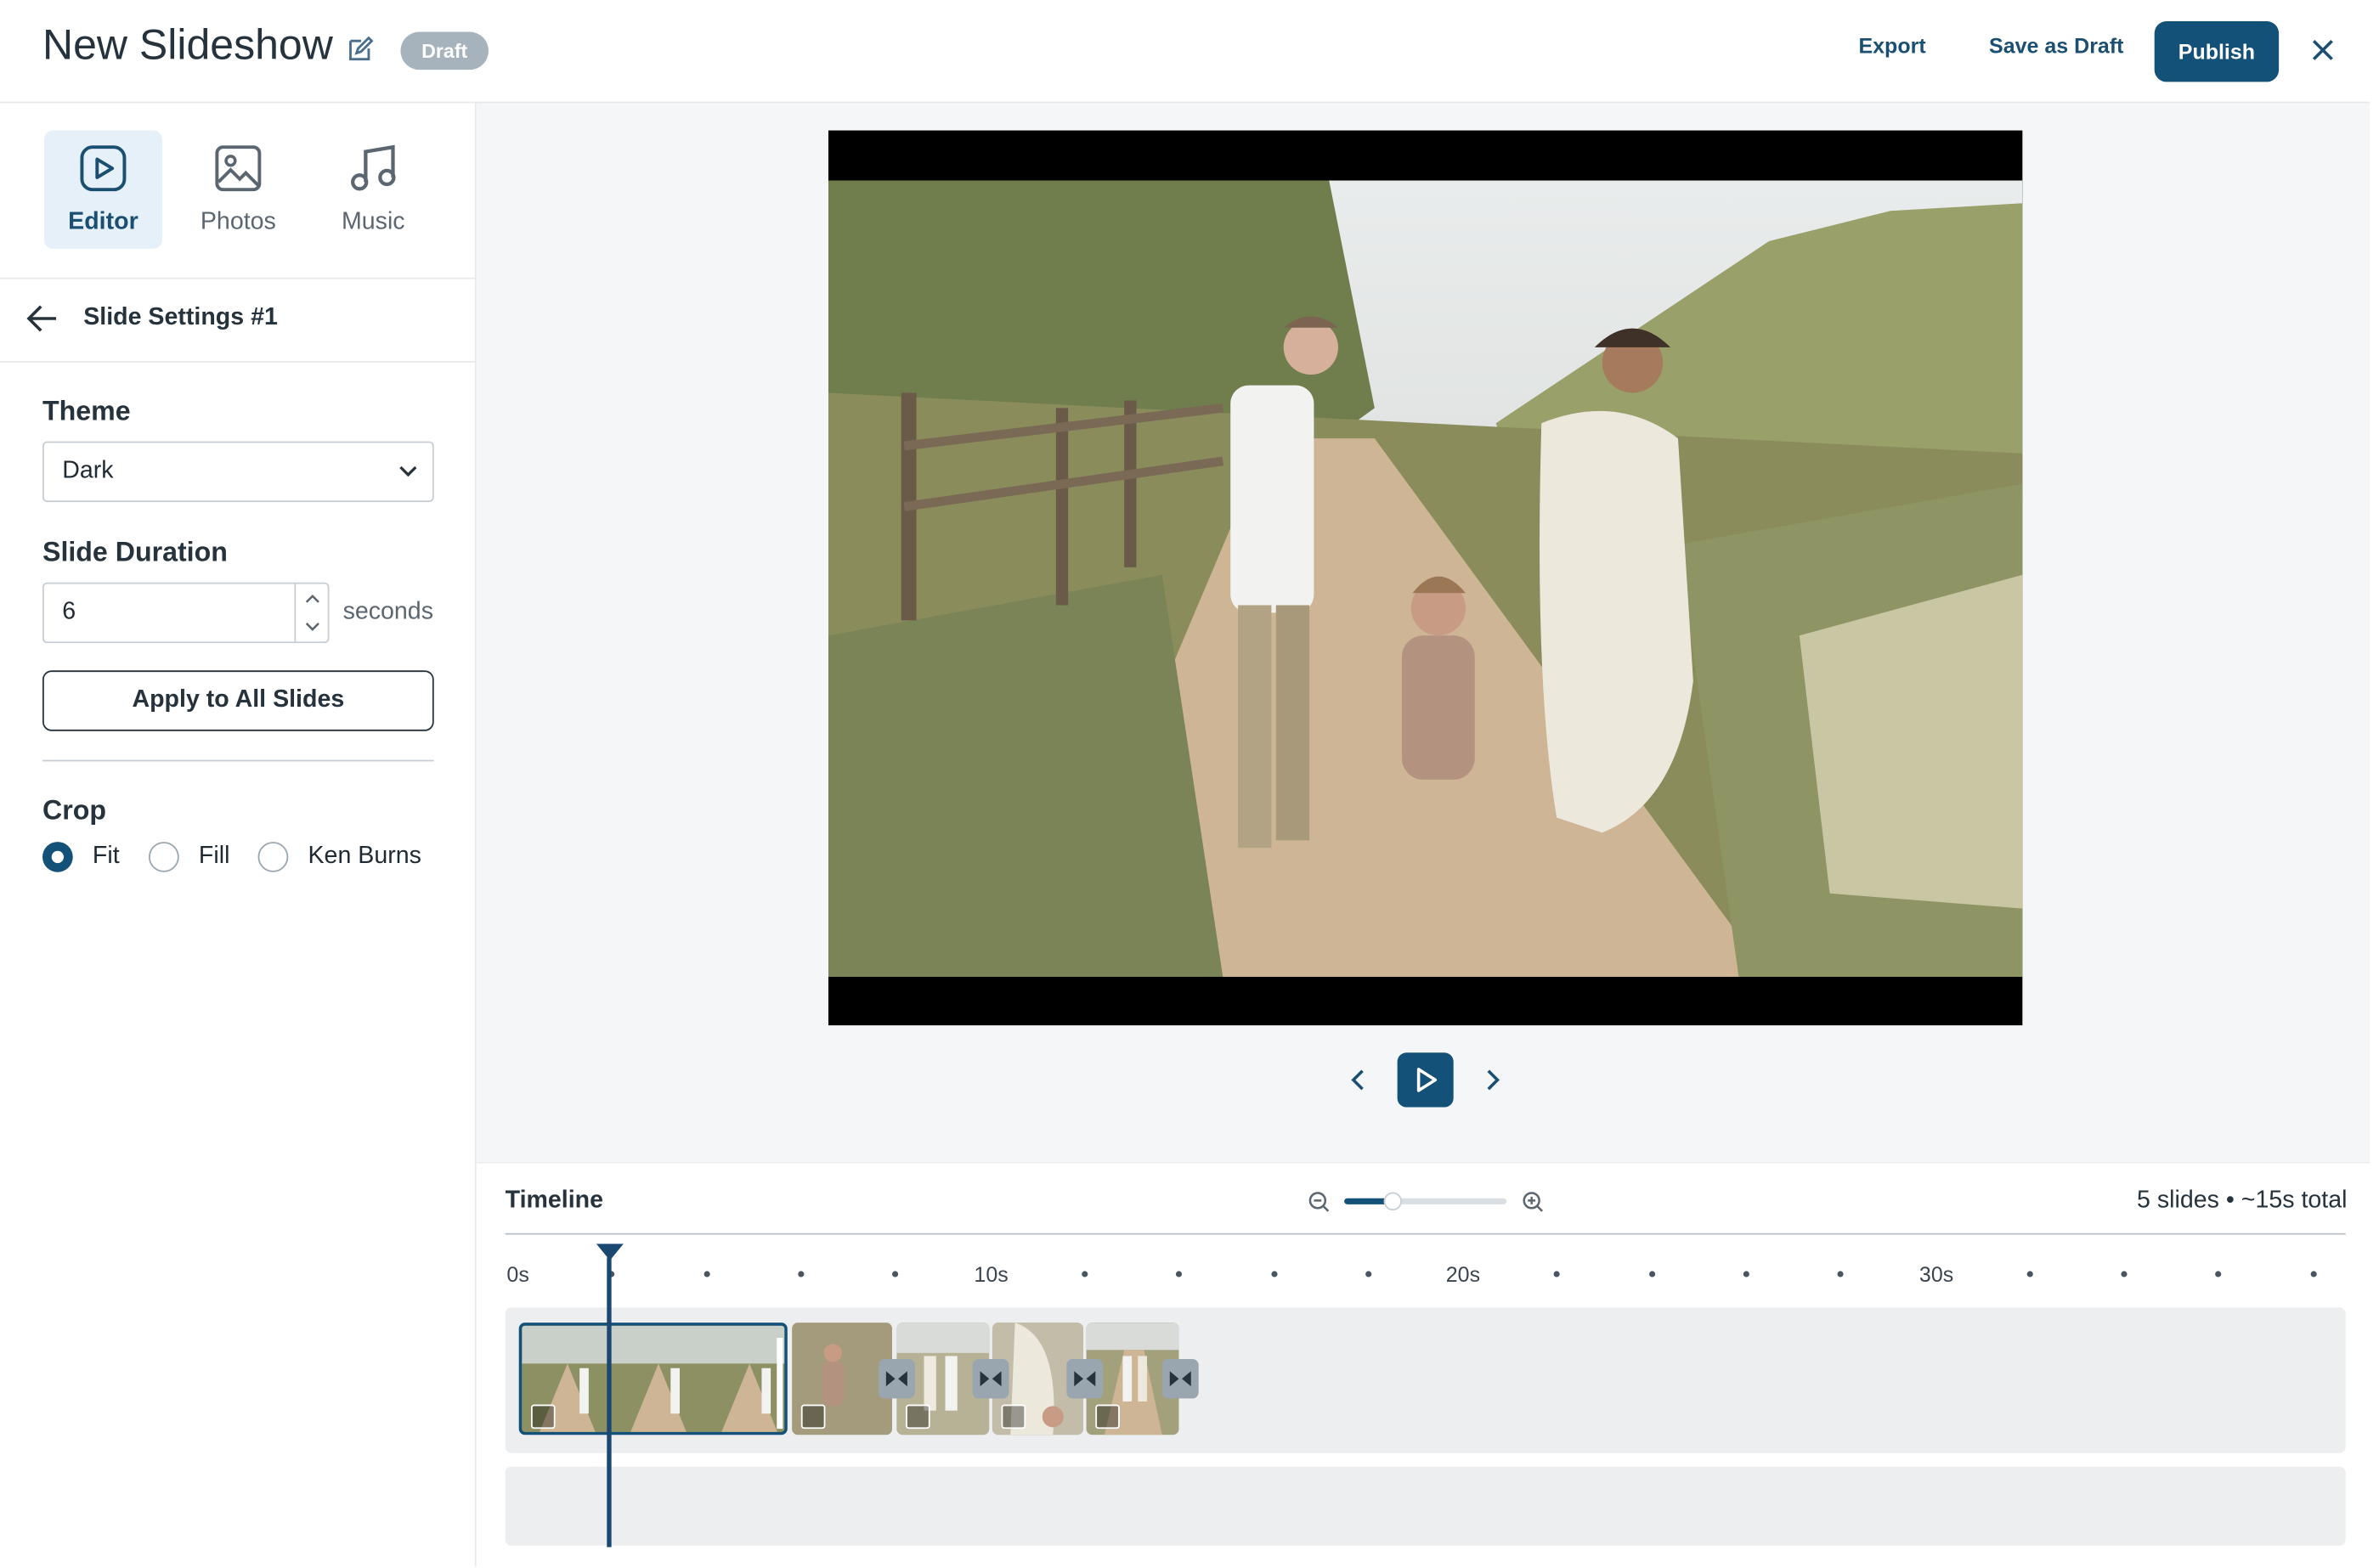  Describe the element at coordinates (2056, 52) in the screenshot. I see `save-draft-button: Save as Draft` at that location.